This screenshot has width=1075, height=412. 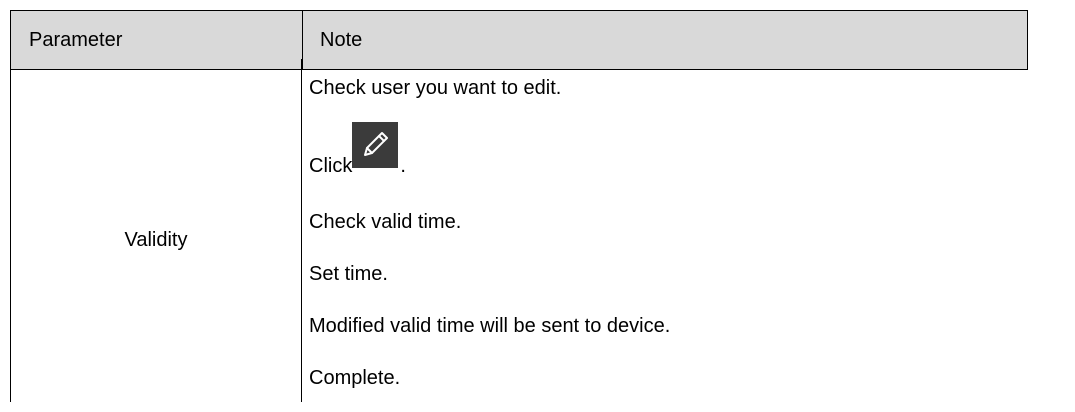 I want to click on note-step-3: Check valid time., so click(x=385, y=222).